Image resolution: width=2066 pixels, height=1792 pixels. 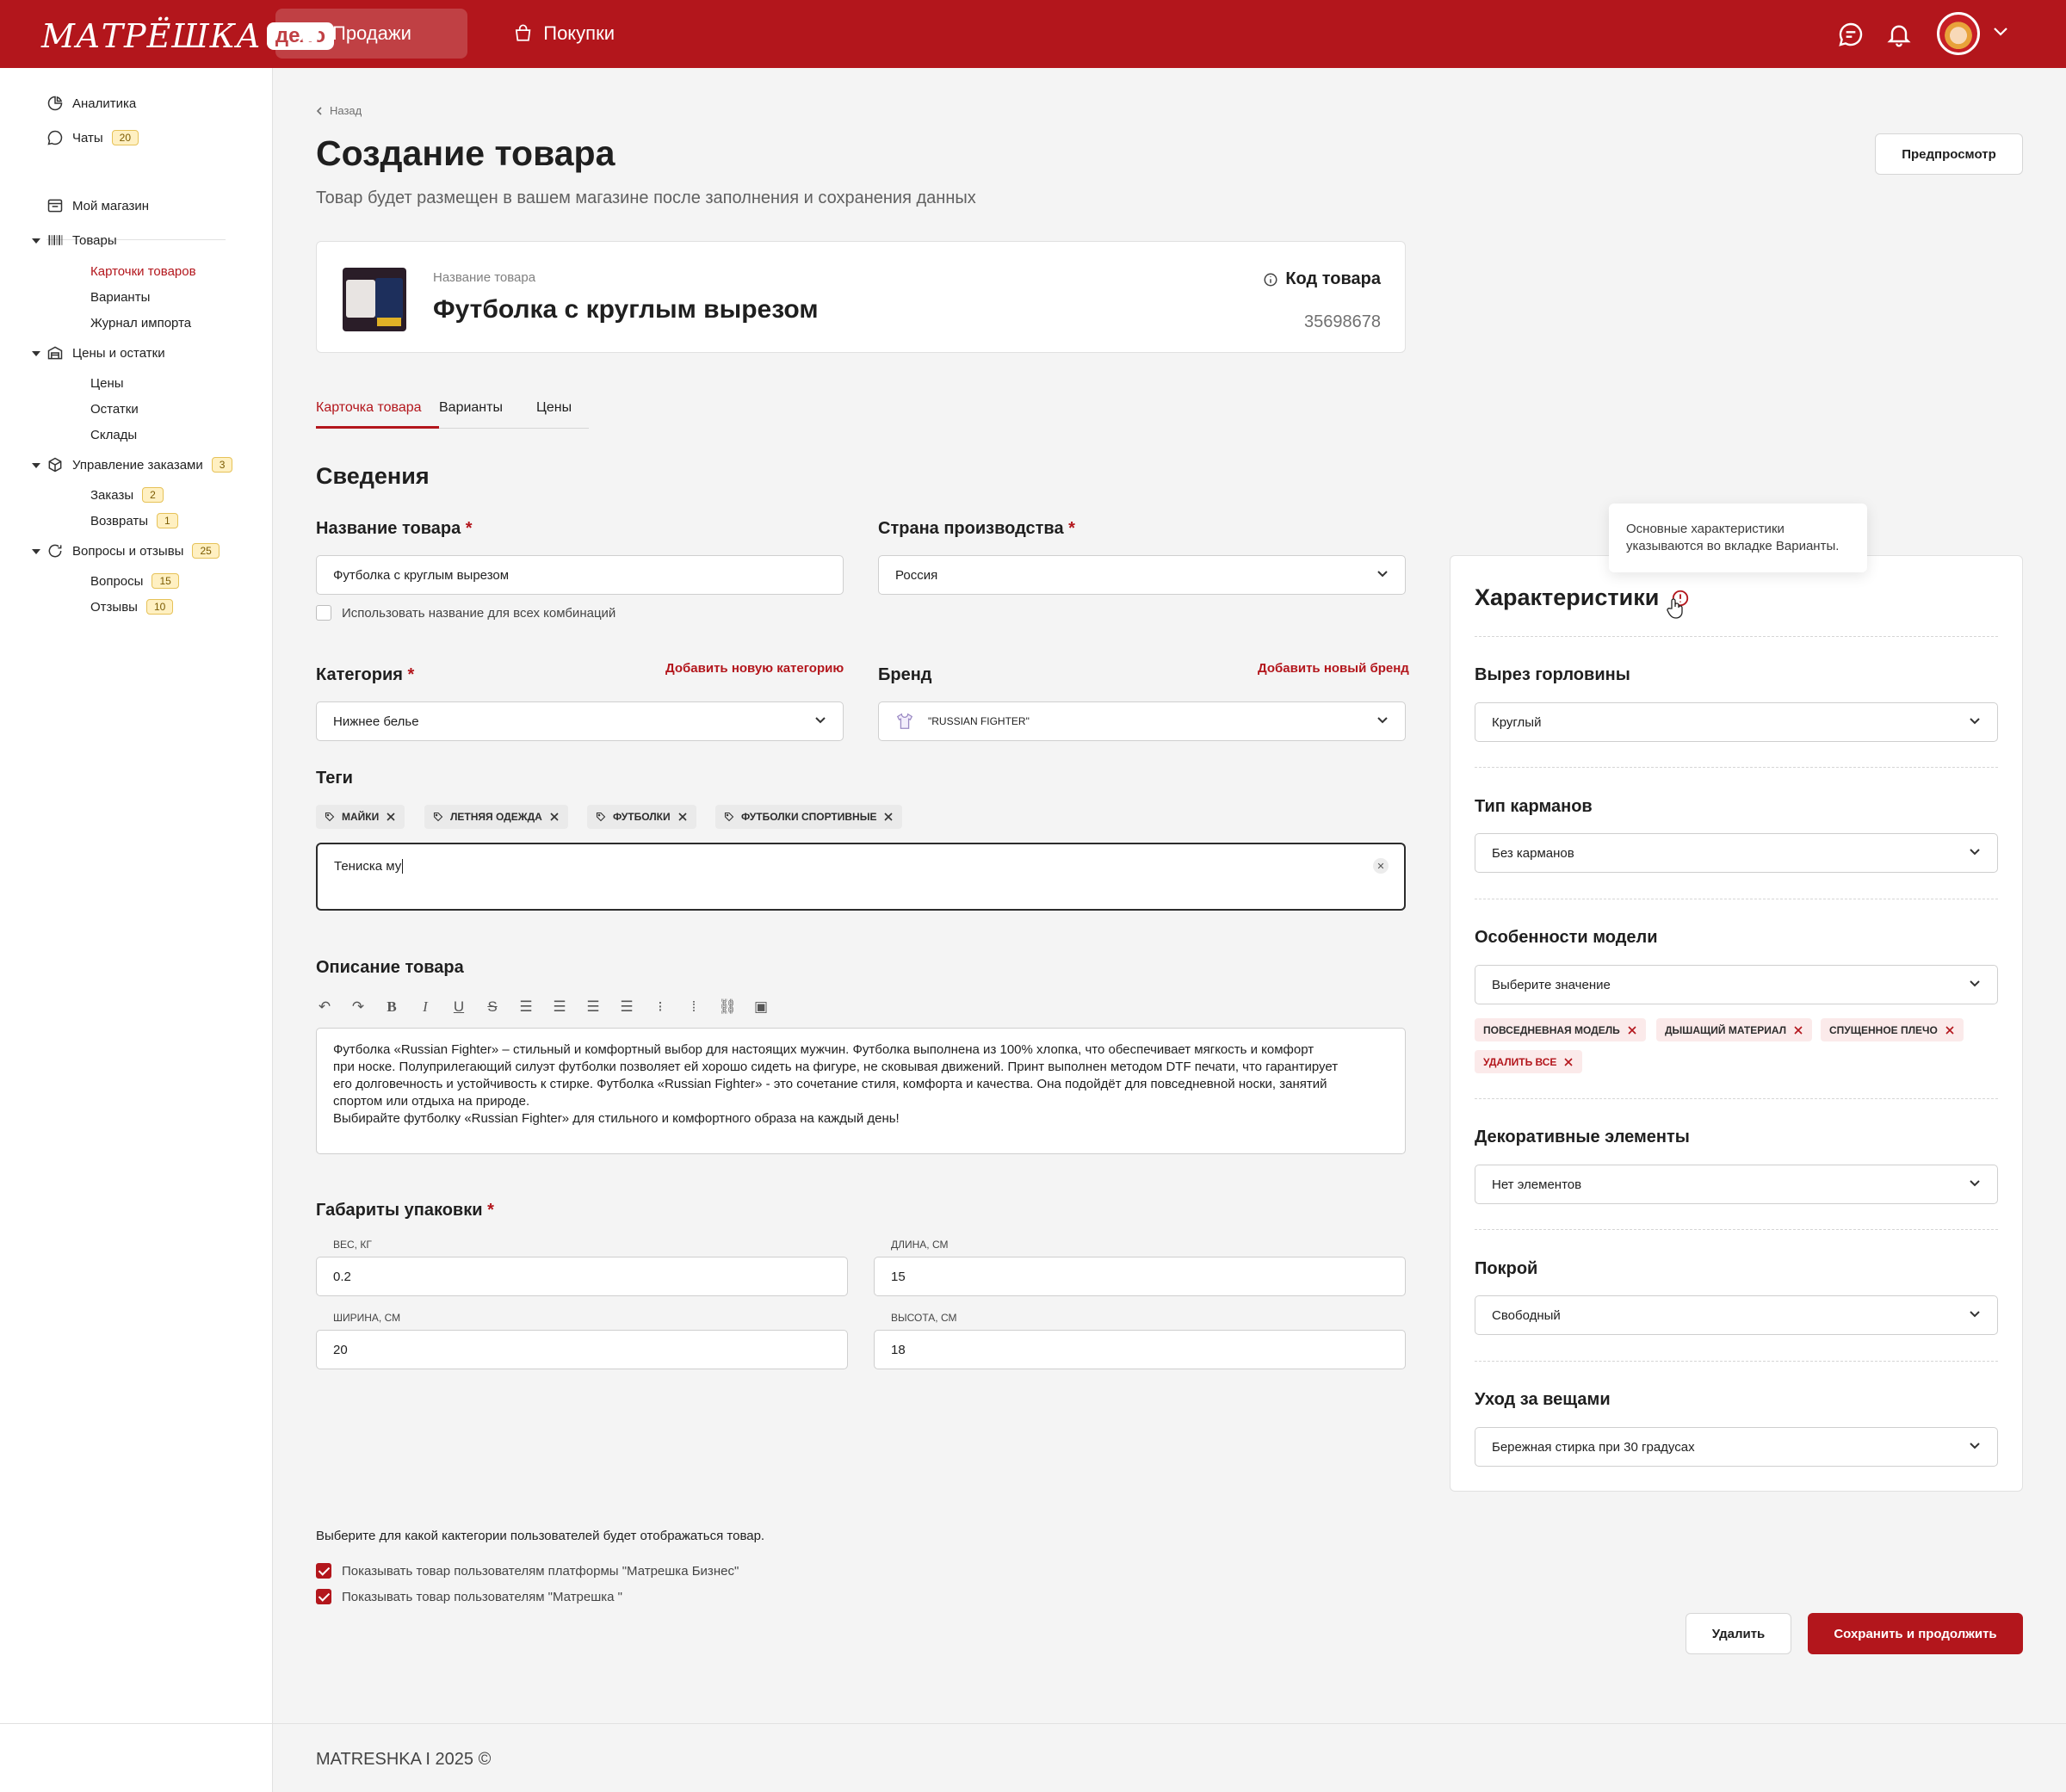 What do you see at coordinates (580, 721) in the screenshot?
I see `category-select: Нижнее белье` at bounding box center [580, 721].